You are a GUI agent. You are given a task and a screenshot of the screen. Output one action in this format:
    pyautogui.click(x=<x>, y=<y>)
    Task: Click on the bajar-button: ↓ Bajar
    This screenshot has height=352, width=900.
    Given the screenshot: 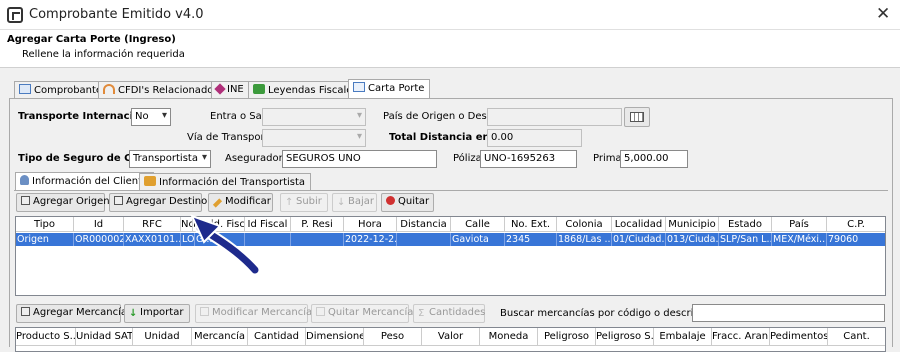 What is the action you would take?
    pyautogui.click(x=354, y=202)
    